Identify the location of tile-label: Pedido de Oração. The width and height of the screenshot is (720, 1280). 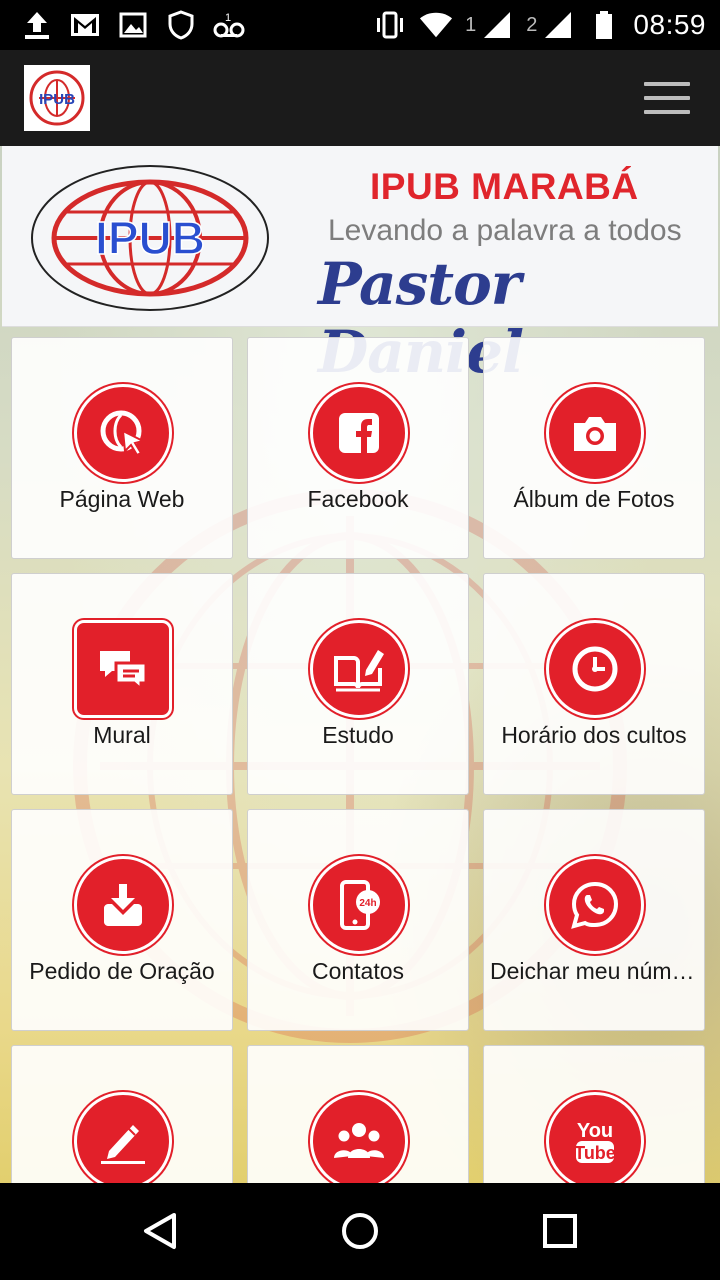
(122, 971).